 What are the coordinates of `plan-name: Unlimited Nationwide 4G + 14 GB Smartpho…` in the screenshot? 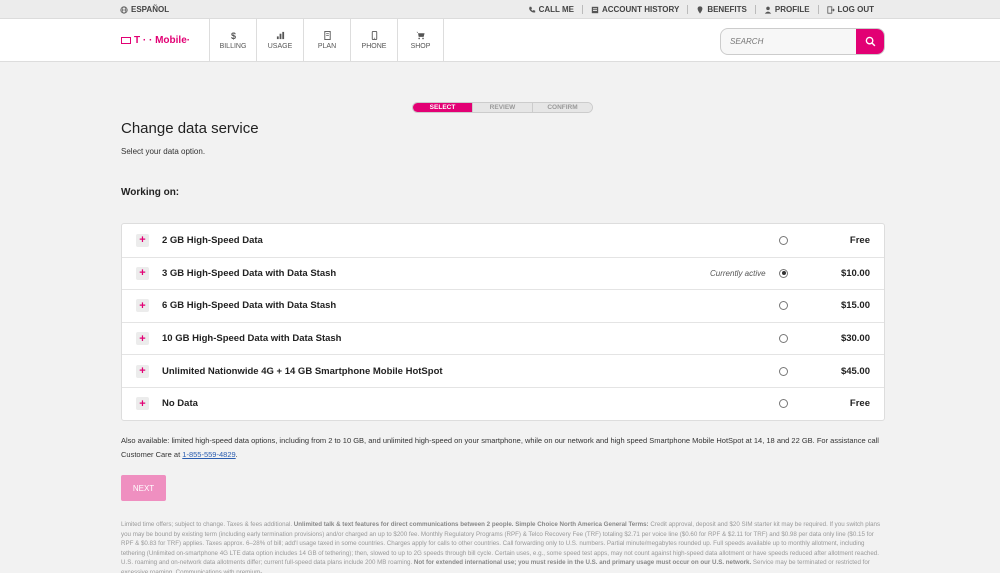 It's located at (302, 371).